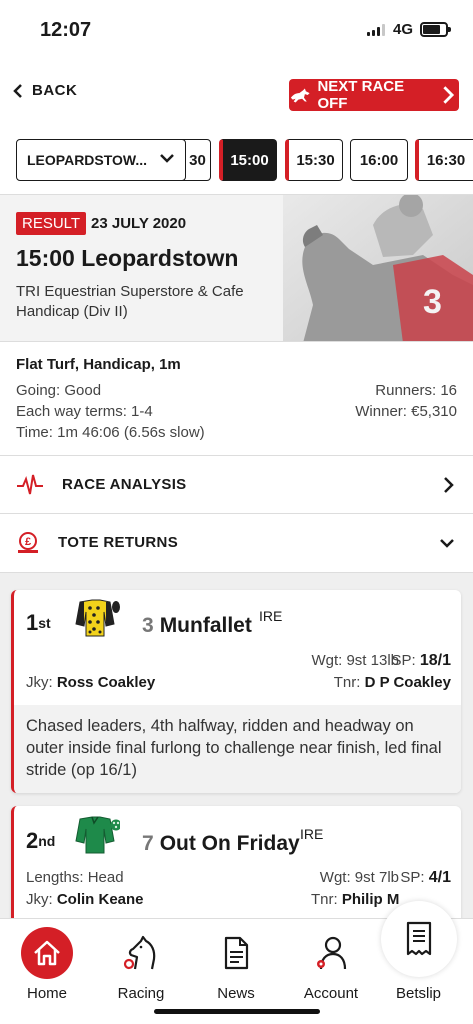 The height and width of the screenshot is (1024, 473). I want to click on race-type: Flat Turf, Handicap, 1m, so click(98, 364).